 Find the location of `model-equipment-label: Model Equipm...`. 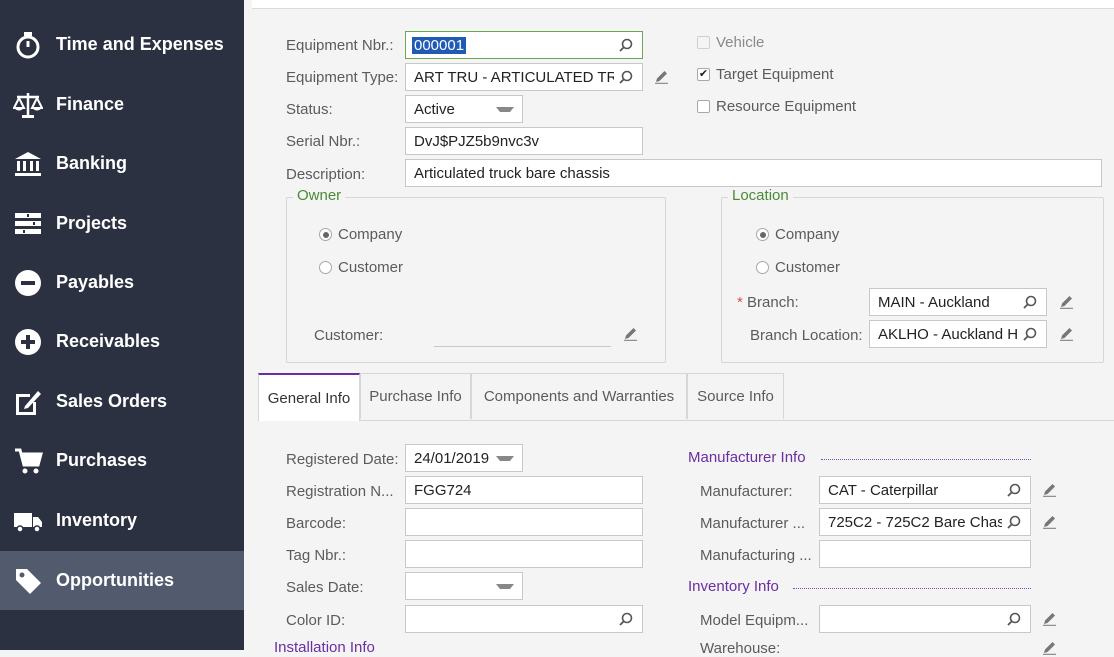

model-equipment-label: Model Equipm... is located at coordinates (754, 620).